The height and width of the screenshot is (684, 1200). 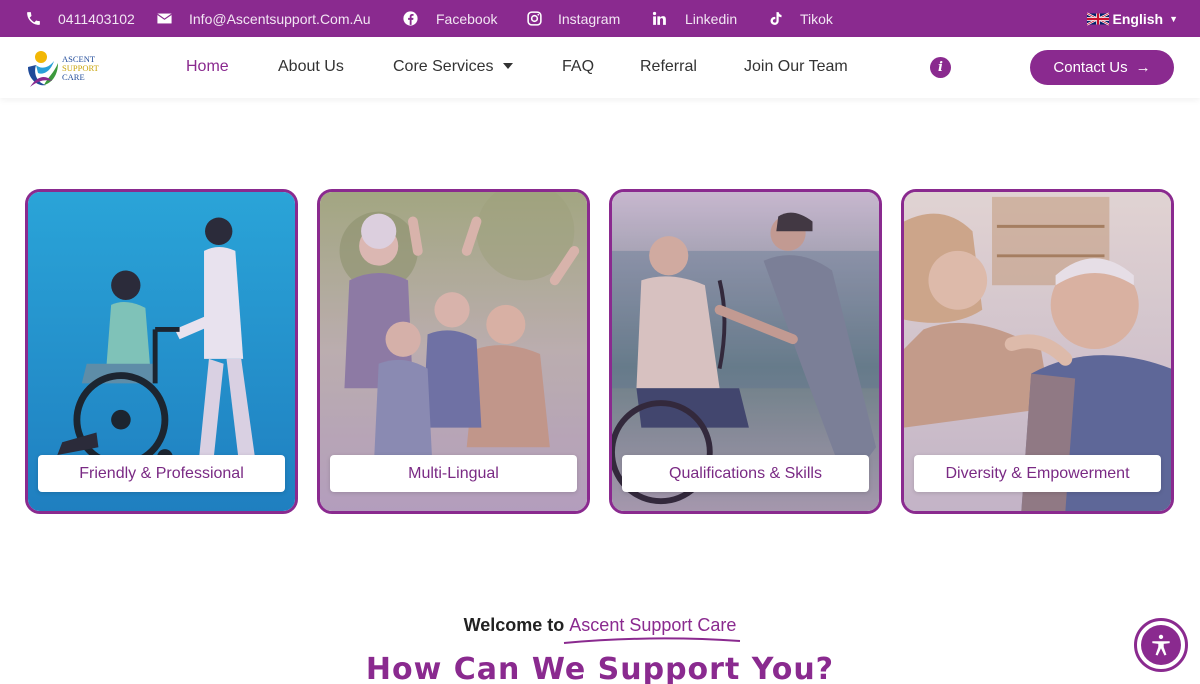 What do you see at coordinates (96, 18) in the screenshot?
I see `phone-link: 0411403102` at bounding box center [96, 18].